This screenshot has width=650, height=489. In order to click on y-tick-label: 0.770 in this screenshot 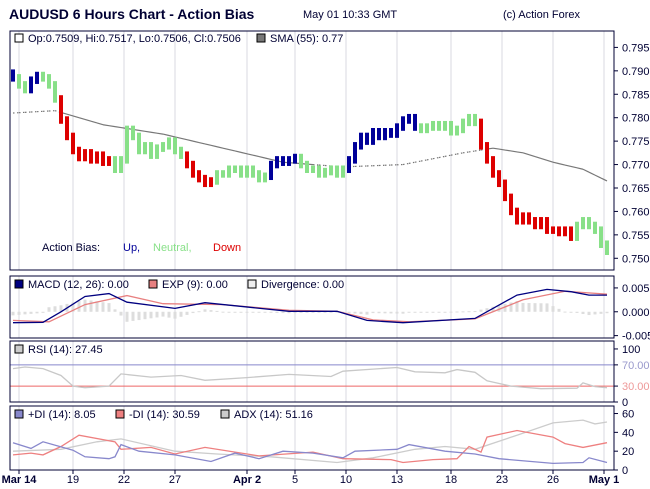, I will do `click(636, 166)`.